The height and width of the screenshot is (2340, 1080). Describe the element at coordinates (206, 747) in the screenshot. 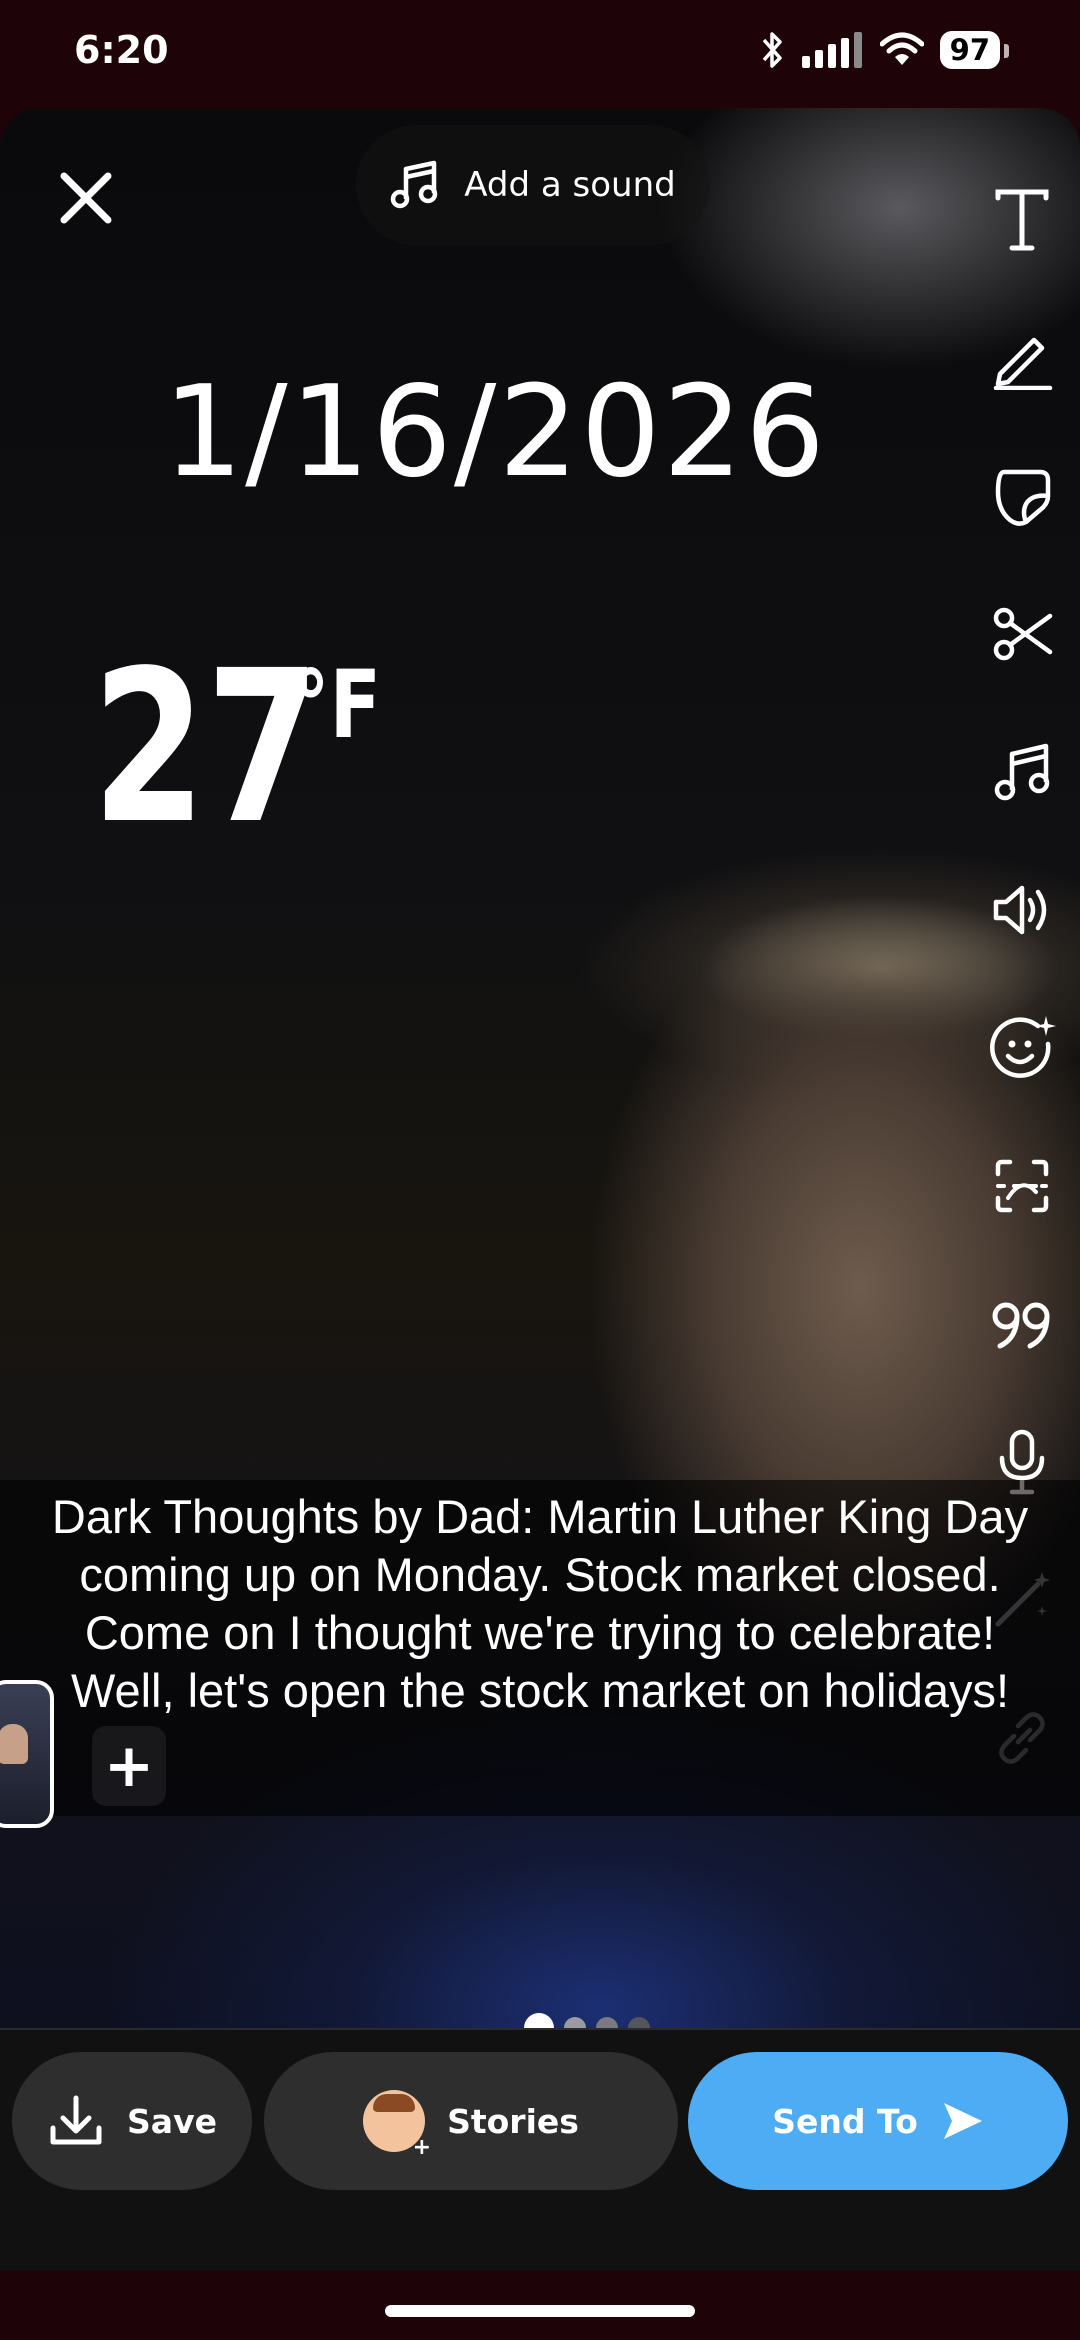

I see `temperature-value: 27` at that location.